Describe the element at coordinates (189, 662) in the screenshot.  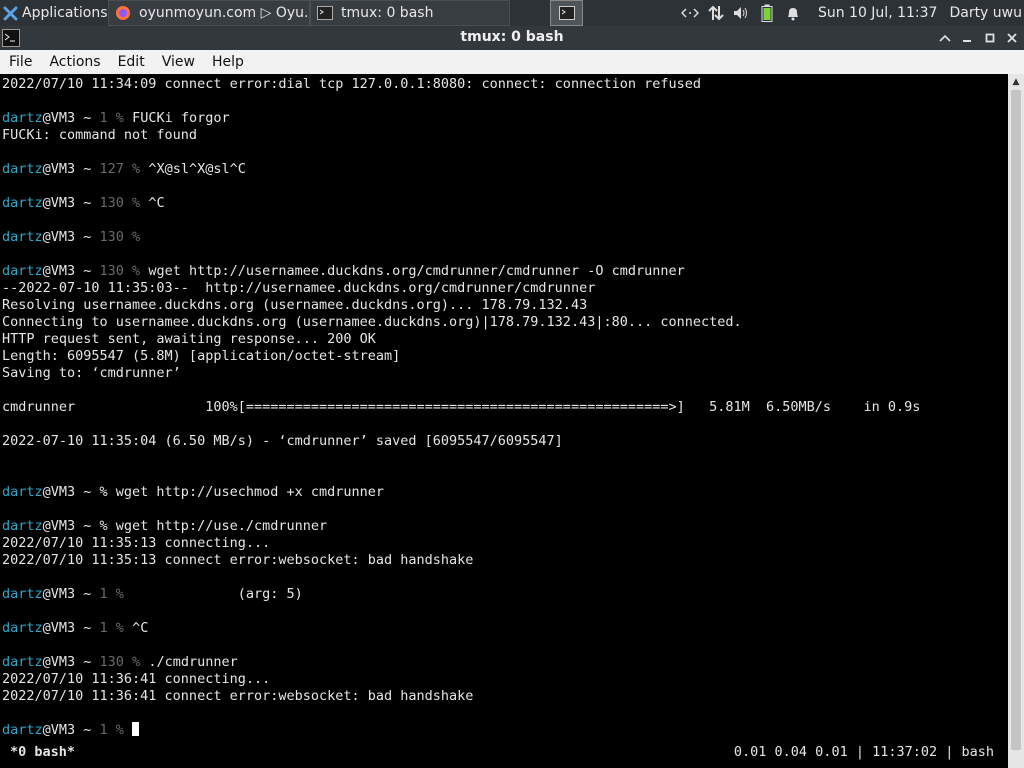
I see `terminal-text: ./cmdrunner` at that location.